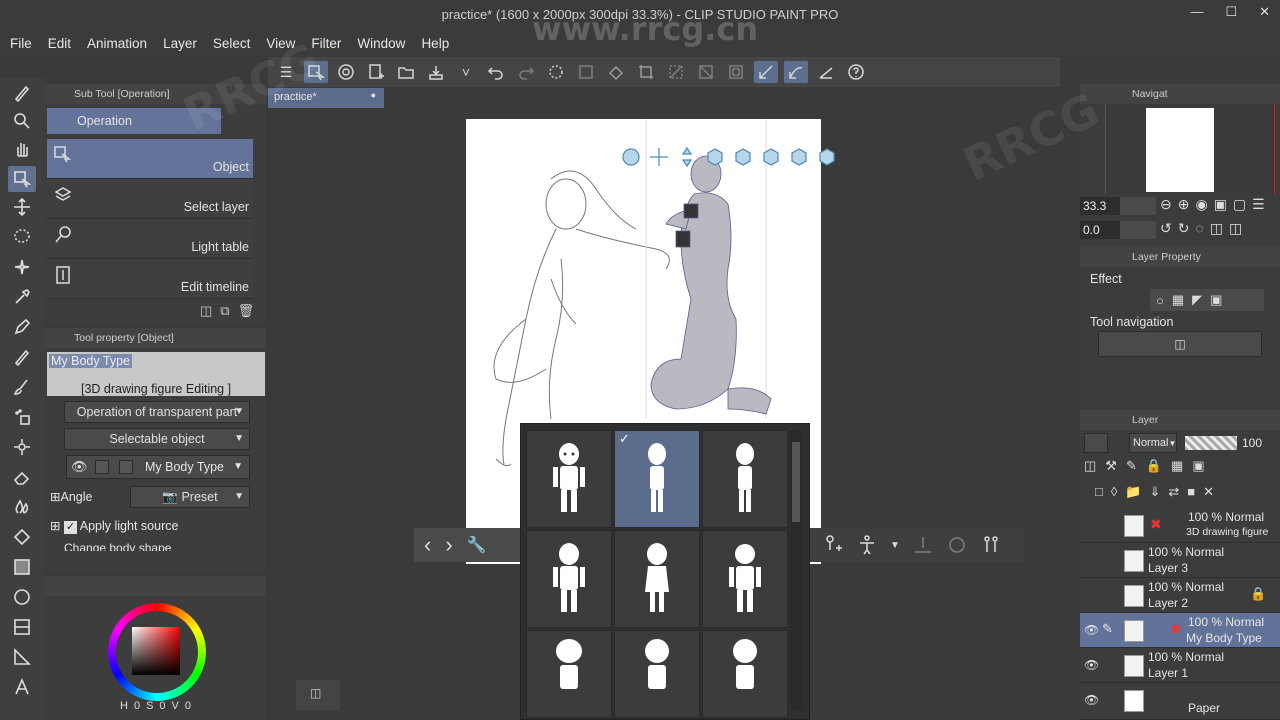  Describe the element at coordinates (1264, 12) in the screenshot. I see `close-icon: ✕` at that location.